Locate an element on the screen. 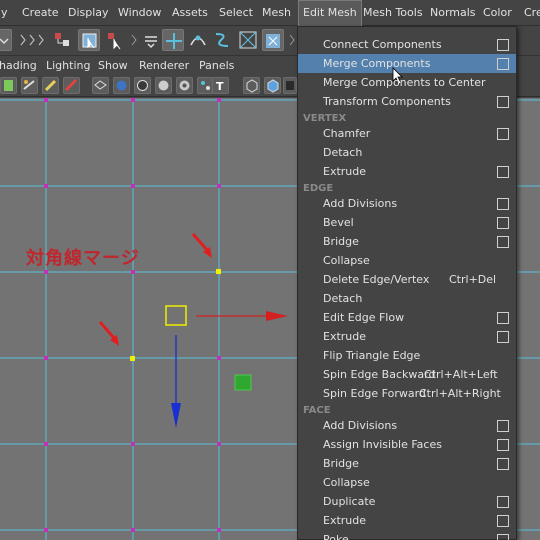 The image size is (540, 540). arrow-down-icon is located at coordinates (176, 415).